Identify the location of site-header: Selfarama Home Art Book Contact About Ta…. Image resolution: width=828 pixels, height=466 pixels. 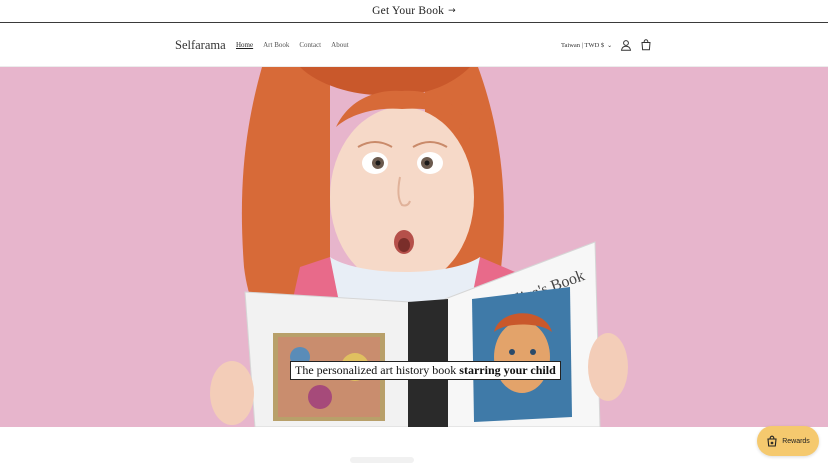
(414, 45).